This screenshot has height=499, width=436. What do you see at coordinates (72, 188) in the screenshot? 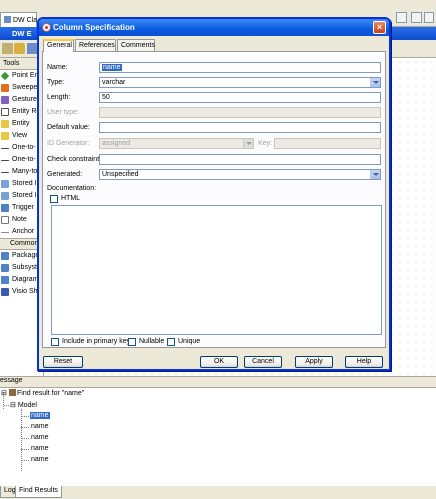
I see `documentation-label: Documentation:` at bounding box center [72, 188].